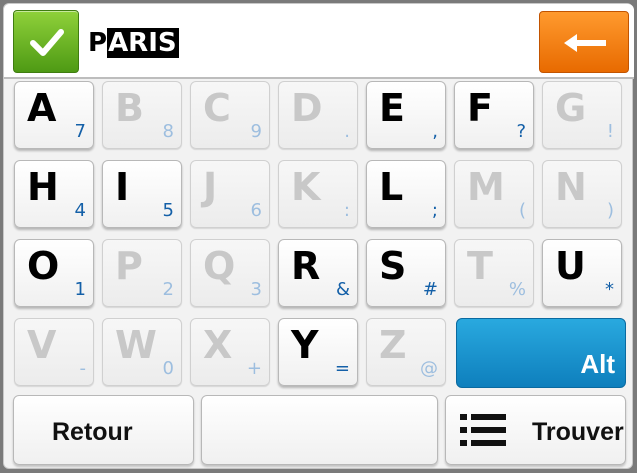 This screenshot has height=473, width=637. Describe the element at coordinates (168, 289) in the screenshot. I see `key-alt-char: 2` at that location.